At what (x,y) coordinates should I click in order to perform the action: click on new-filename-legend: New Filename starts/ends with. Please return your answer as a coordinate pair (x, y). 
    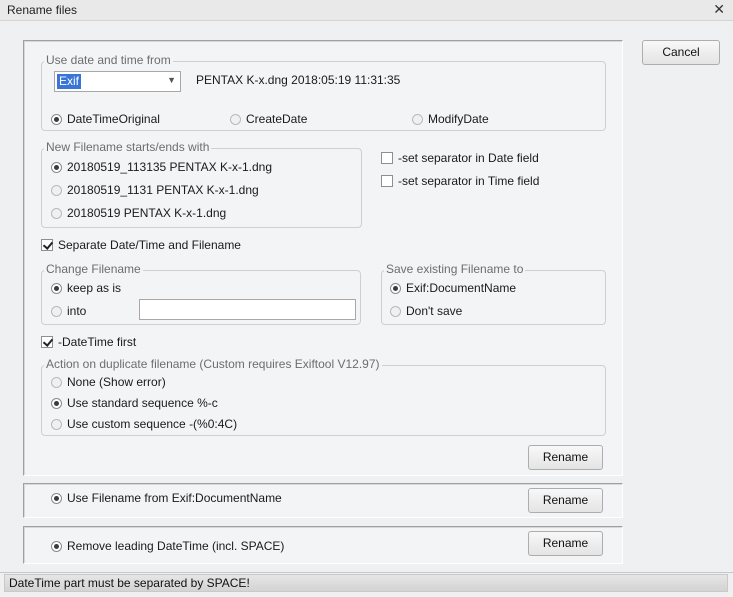
    Looking at the image, I should click on (128, 147).